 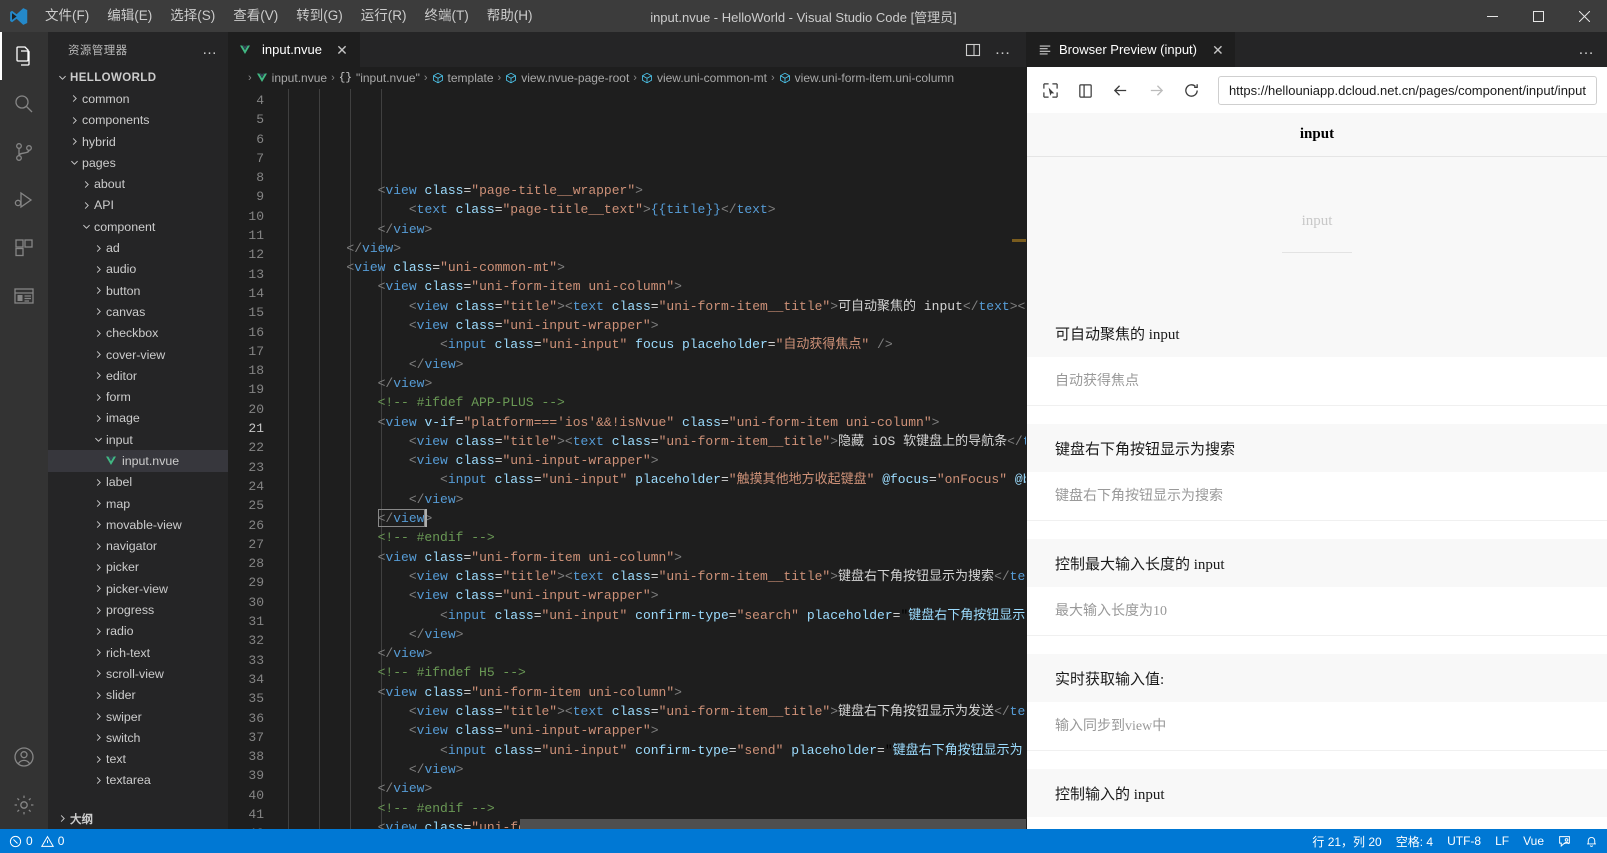 I want to click on breadcrumb-item-1: {} "input.nvue", so click(x=379, y=78).